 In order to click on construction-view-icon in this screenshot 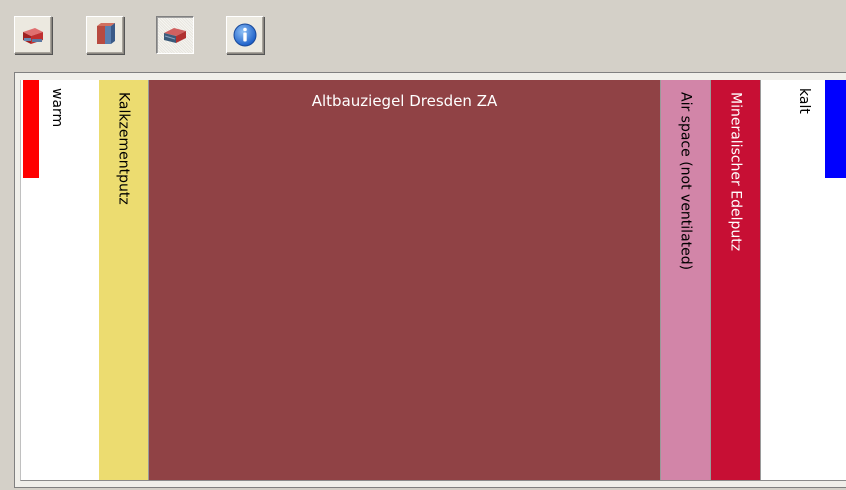, I will do `click(33, 36)`.